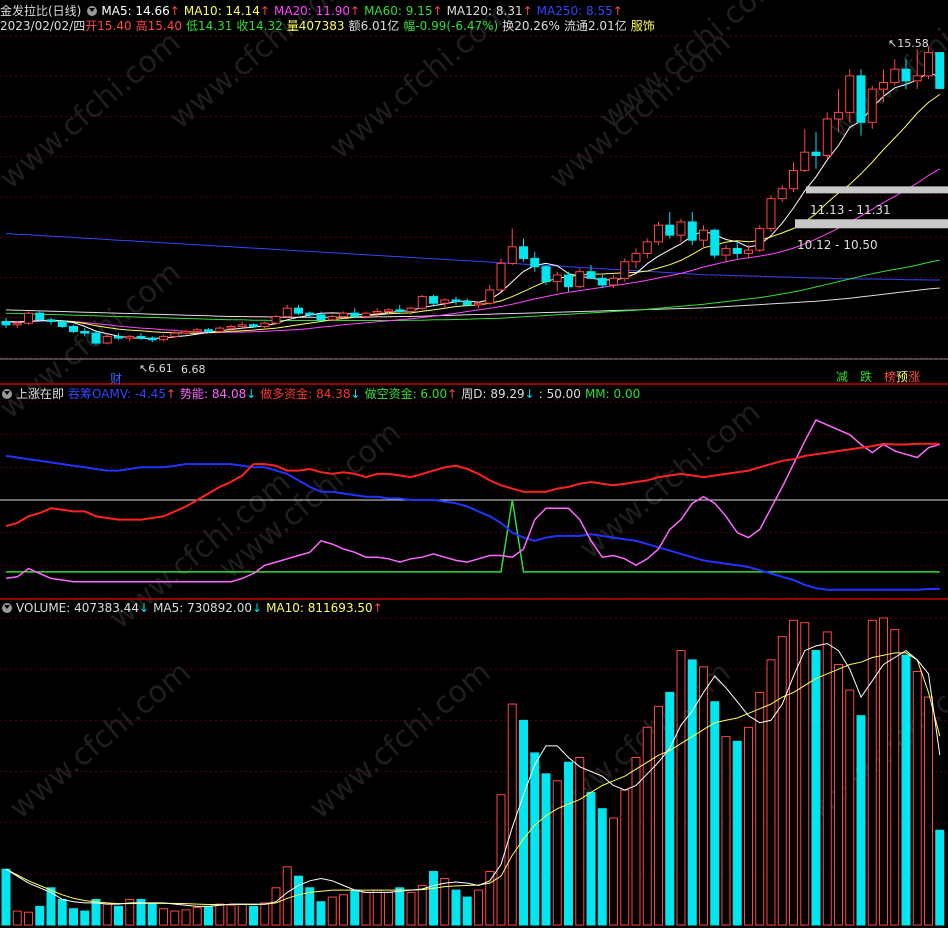  Describe the element at coordinates (40, 11) in the screenshot. I see `stock-name: 金发拉比(日线)` at that location.